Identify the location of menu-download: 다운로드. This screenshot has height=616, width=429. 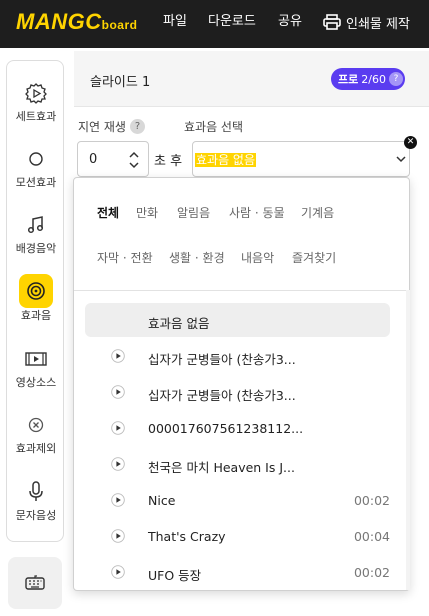
(232, 22).